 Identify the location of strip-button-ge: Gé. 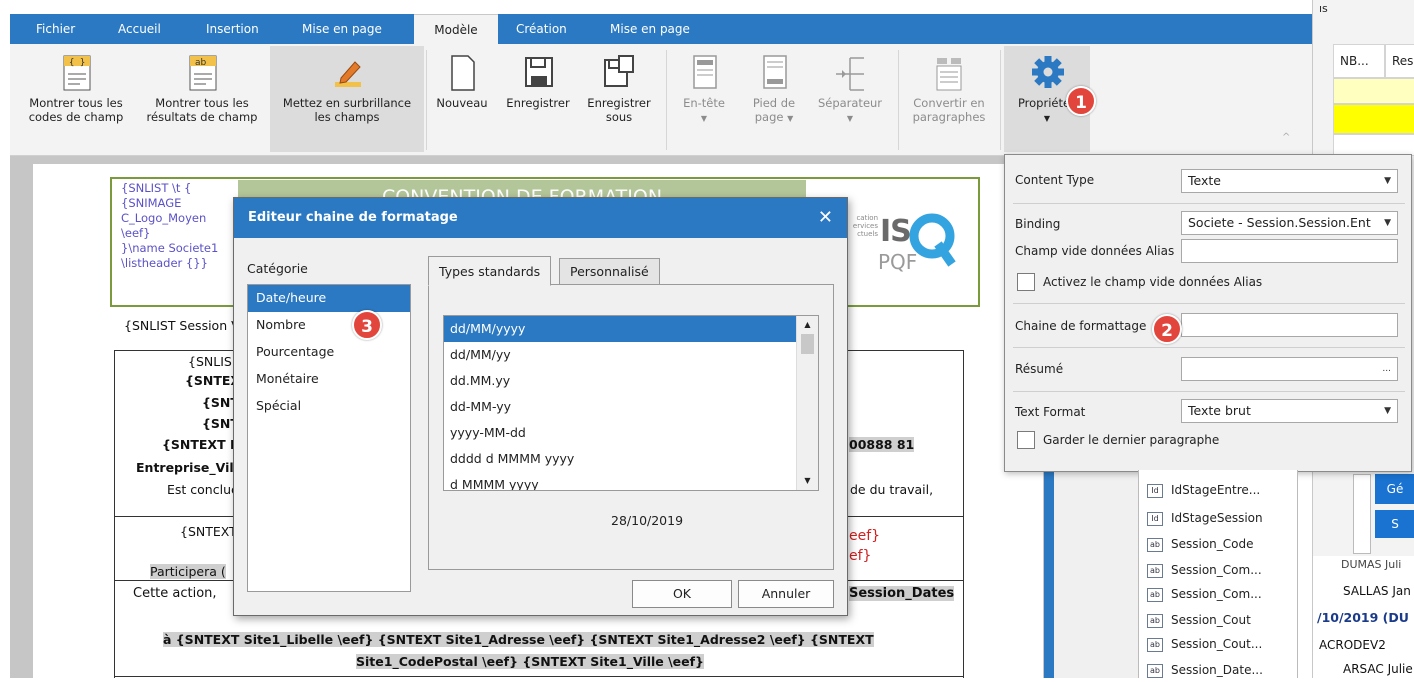
(1394, 489).